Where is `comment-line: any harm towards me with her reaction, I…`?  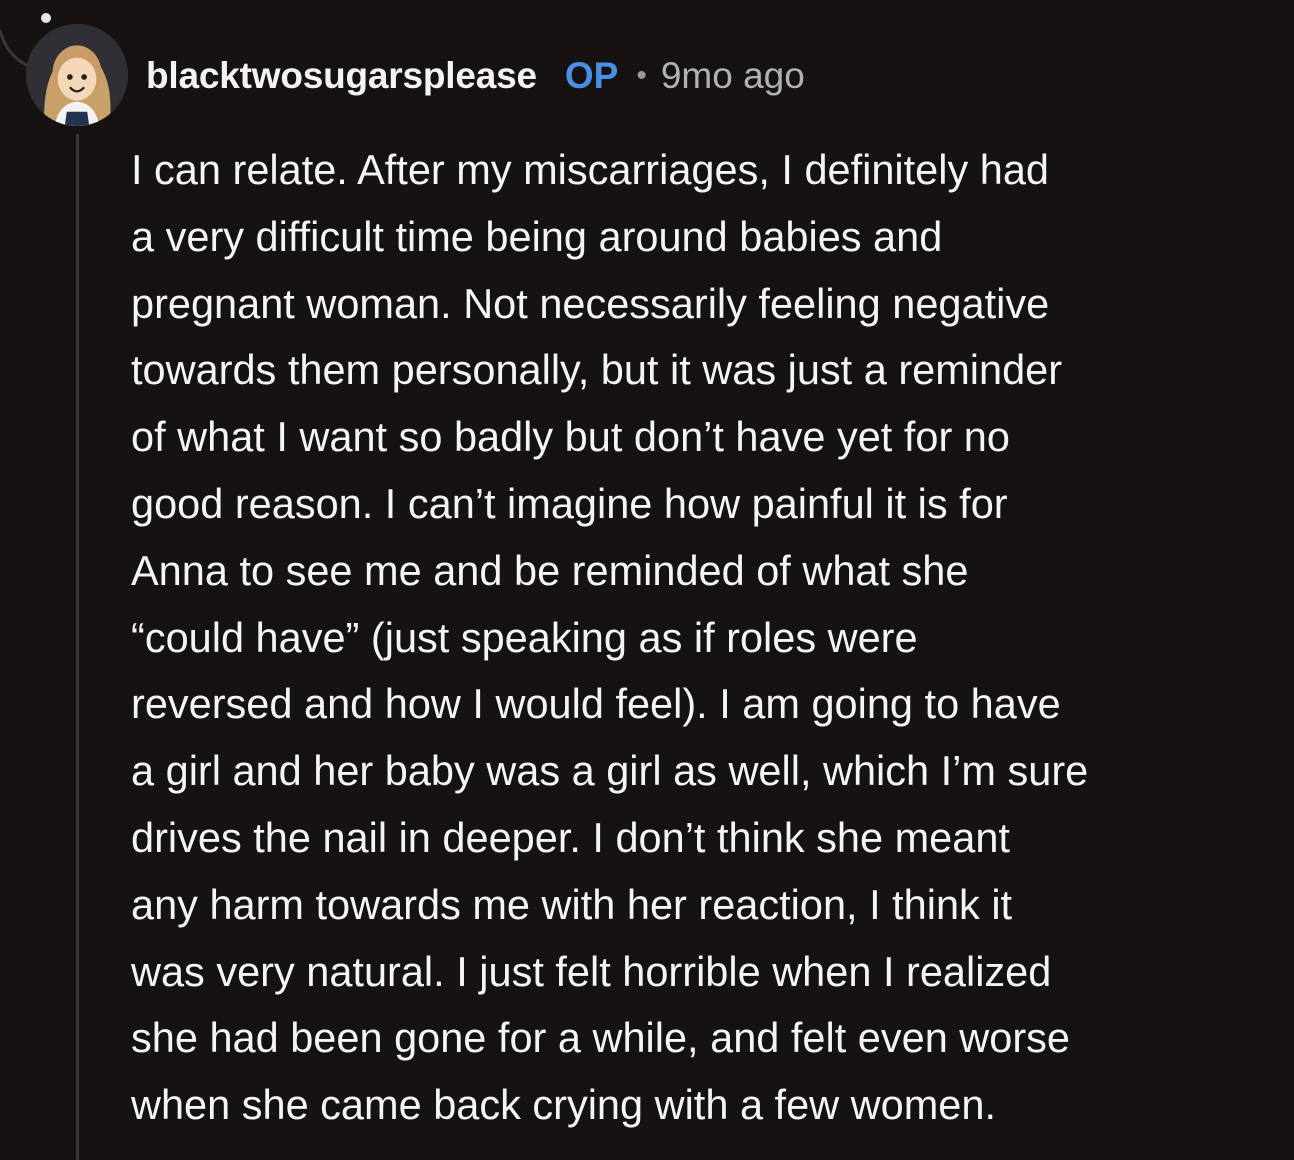
comment-line: any harm towards me with her reaction, I… is located at coordinates (572, 904).